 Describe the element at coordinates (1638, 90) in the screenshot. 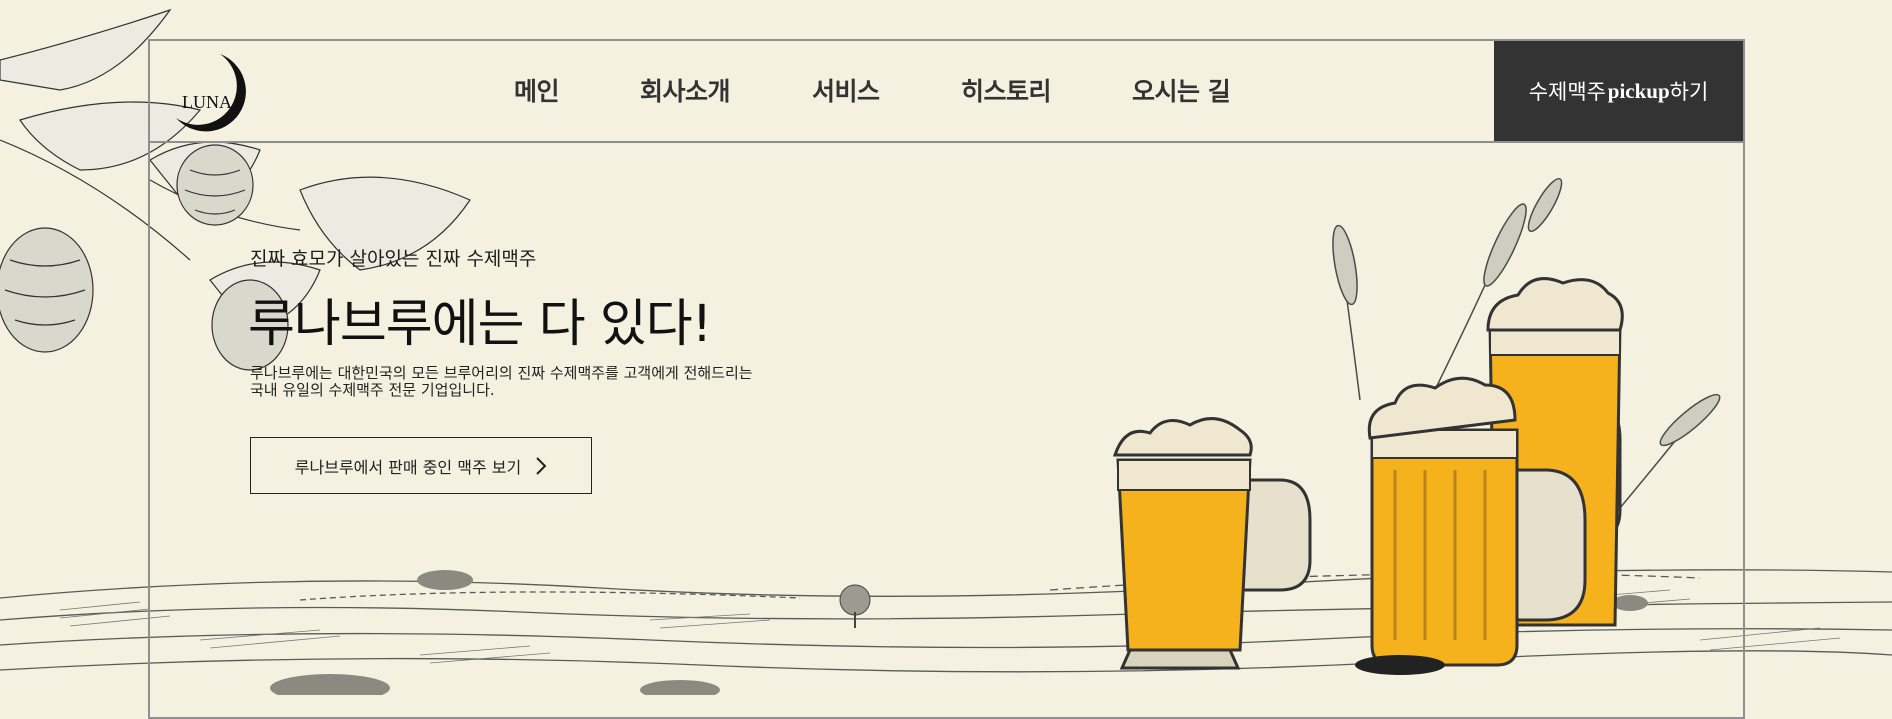

I see `pickup-bold: pickup` at that location.